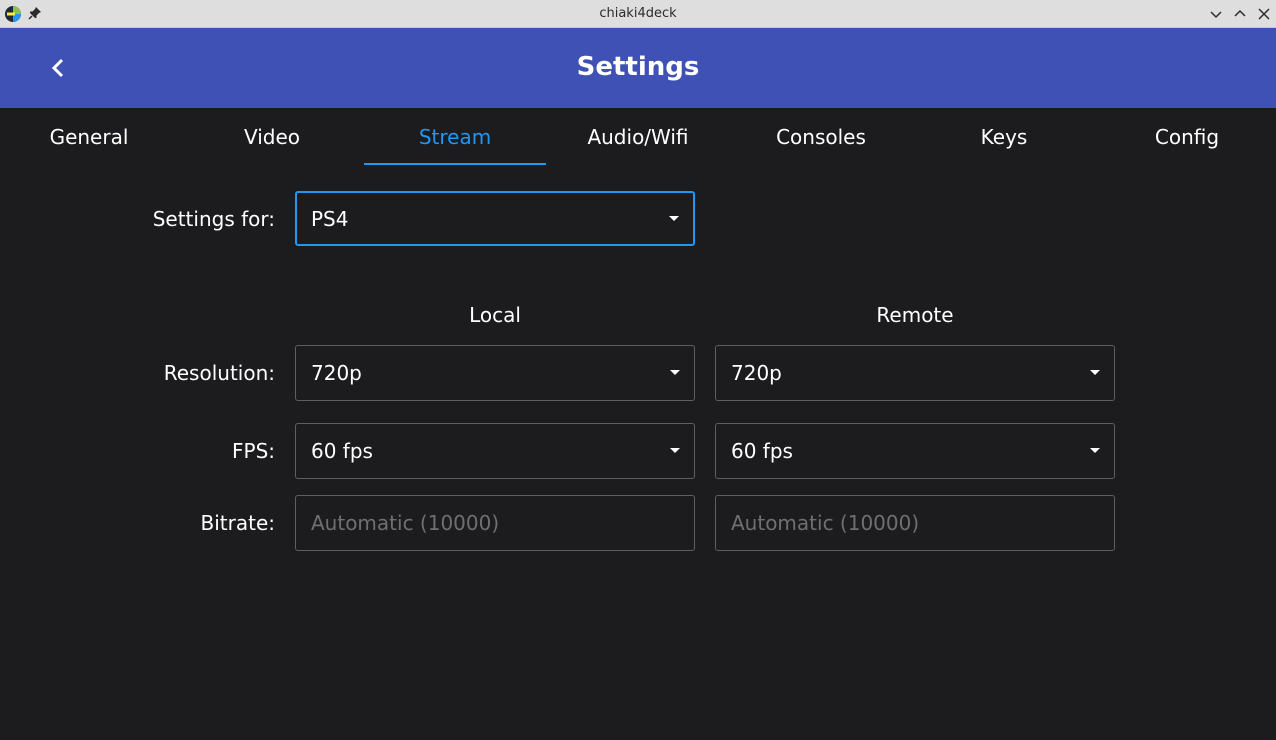 This screenshot has width=1276, height=740. I want to click on tab-general: General, so click(90, 137).